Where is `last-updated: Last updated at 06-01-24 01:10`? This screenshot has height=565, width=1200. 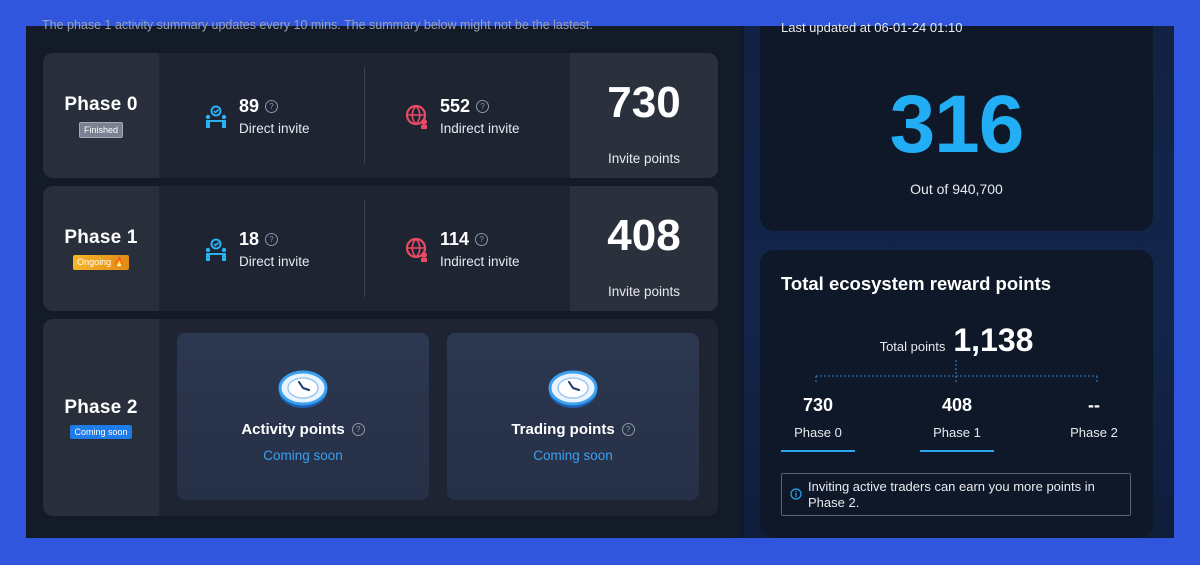
last-updated: Last updated at 06-01-24 01:10 is located at coordinates (872, 27).